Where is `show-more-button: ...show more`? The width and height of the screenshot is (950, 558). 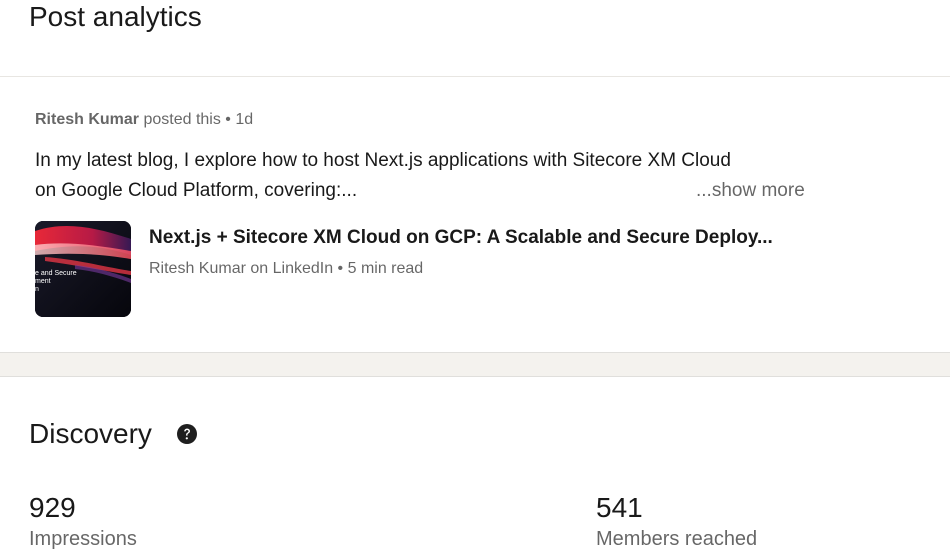 show-more-button: ...show more is located at coordinates (750, 191).